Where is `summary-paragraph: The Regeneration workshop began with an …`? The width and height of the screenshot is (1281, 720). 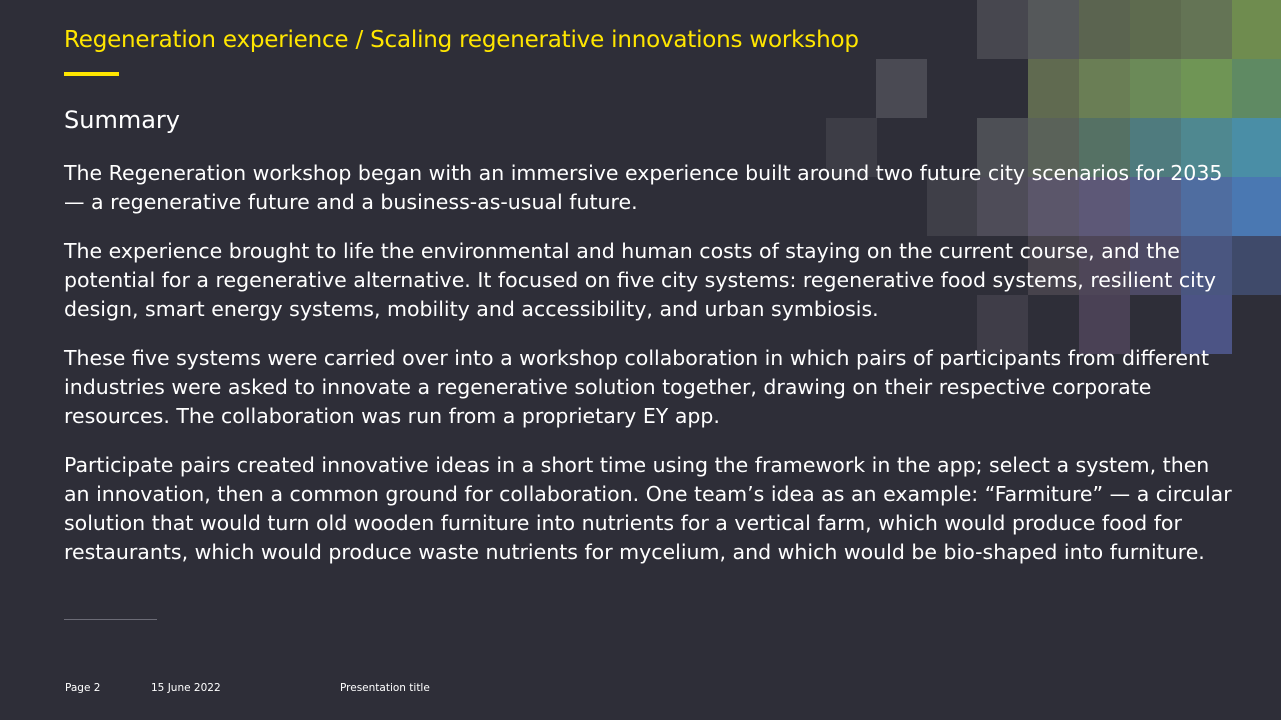
summary-paragraph: The Regeneration workshop began with an … is located at coordinates (643, 187).